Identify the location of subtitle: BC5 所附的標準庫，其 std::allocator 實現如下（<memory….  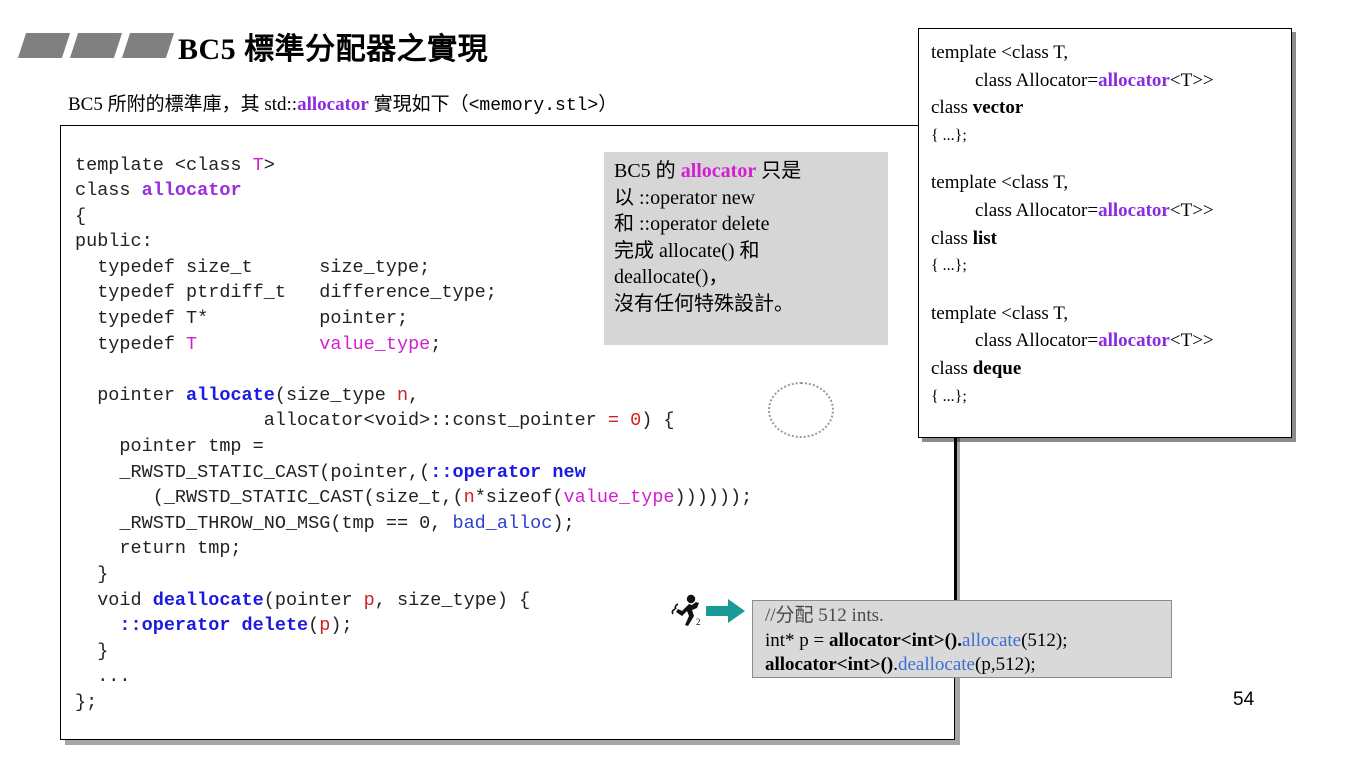
(342, 102).